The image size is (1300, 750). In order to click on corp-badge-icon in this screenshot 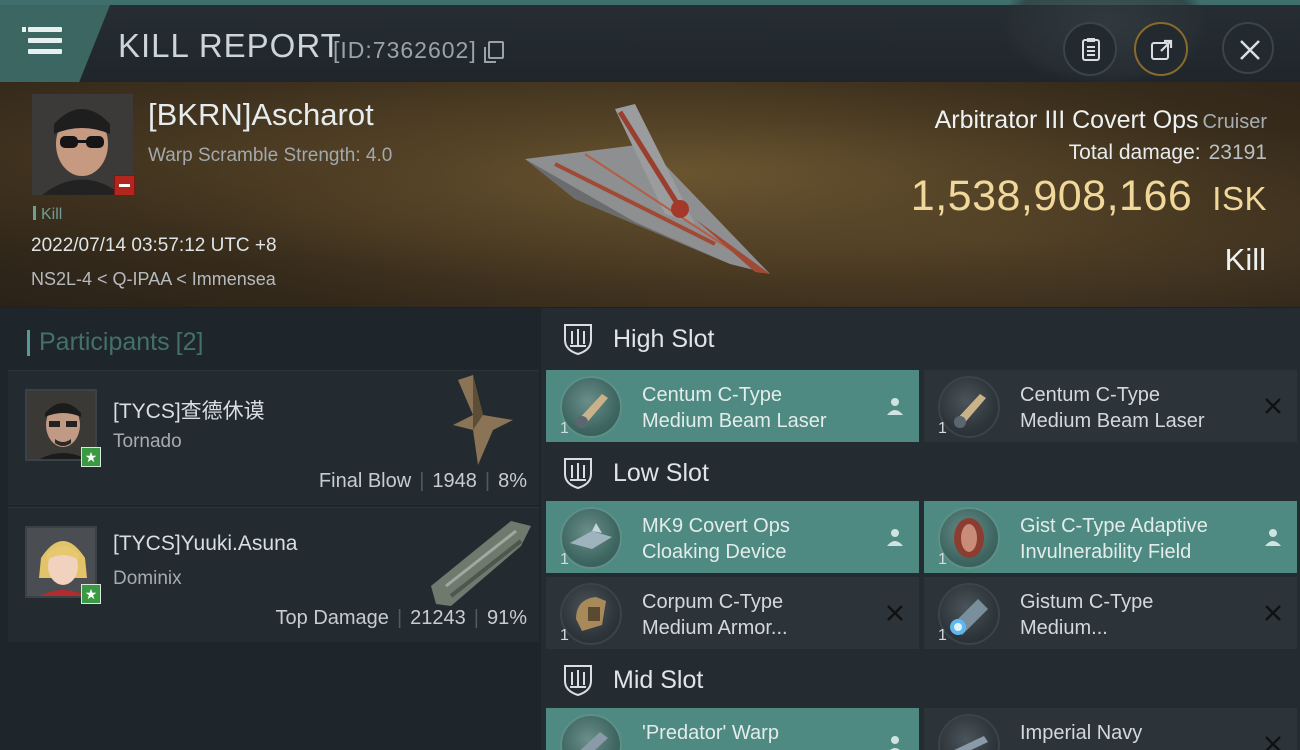, I will do `click(124, 185)`.